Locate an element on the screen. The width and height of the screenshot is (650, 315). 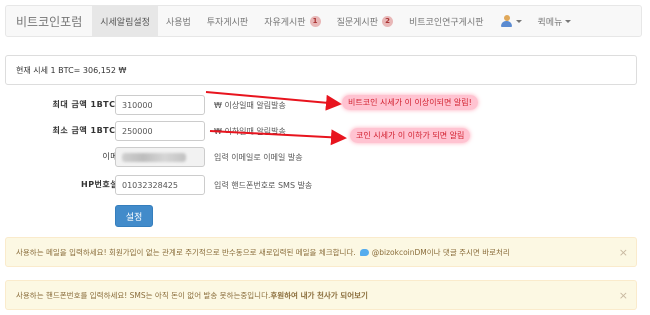
max-annotation-note: 비트코인 시세가 이 이상이되면 알림! is located at coordinates (410, 102).